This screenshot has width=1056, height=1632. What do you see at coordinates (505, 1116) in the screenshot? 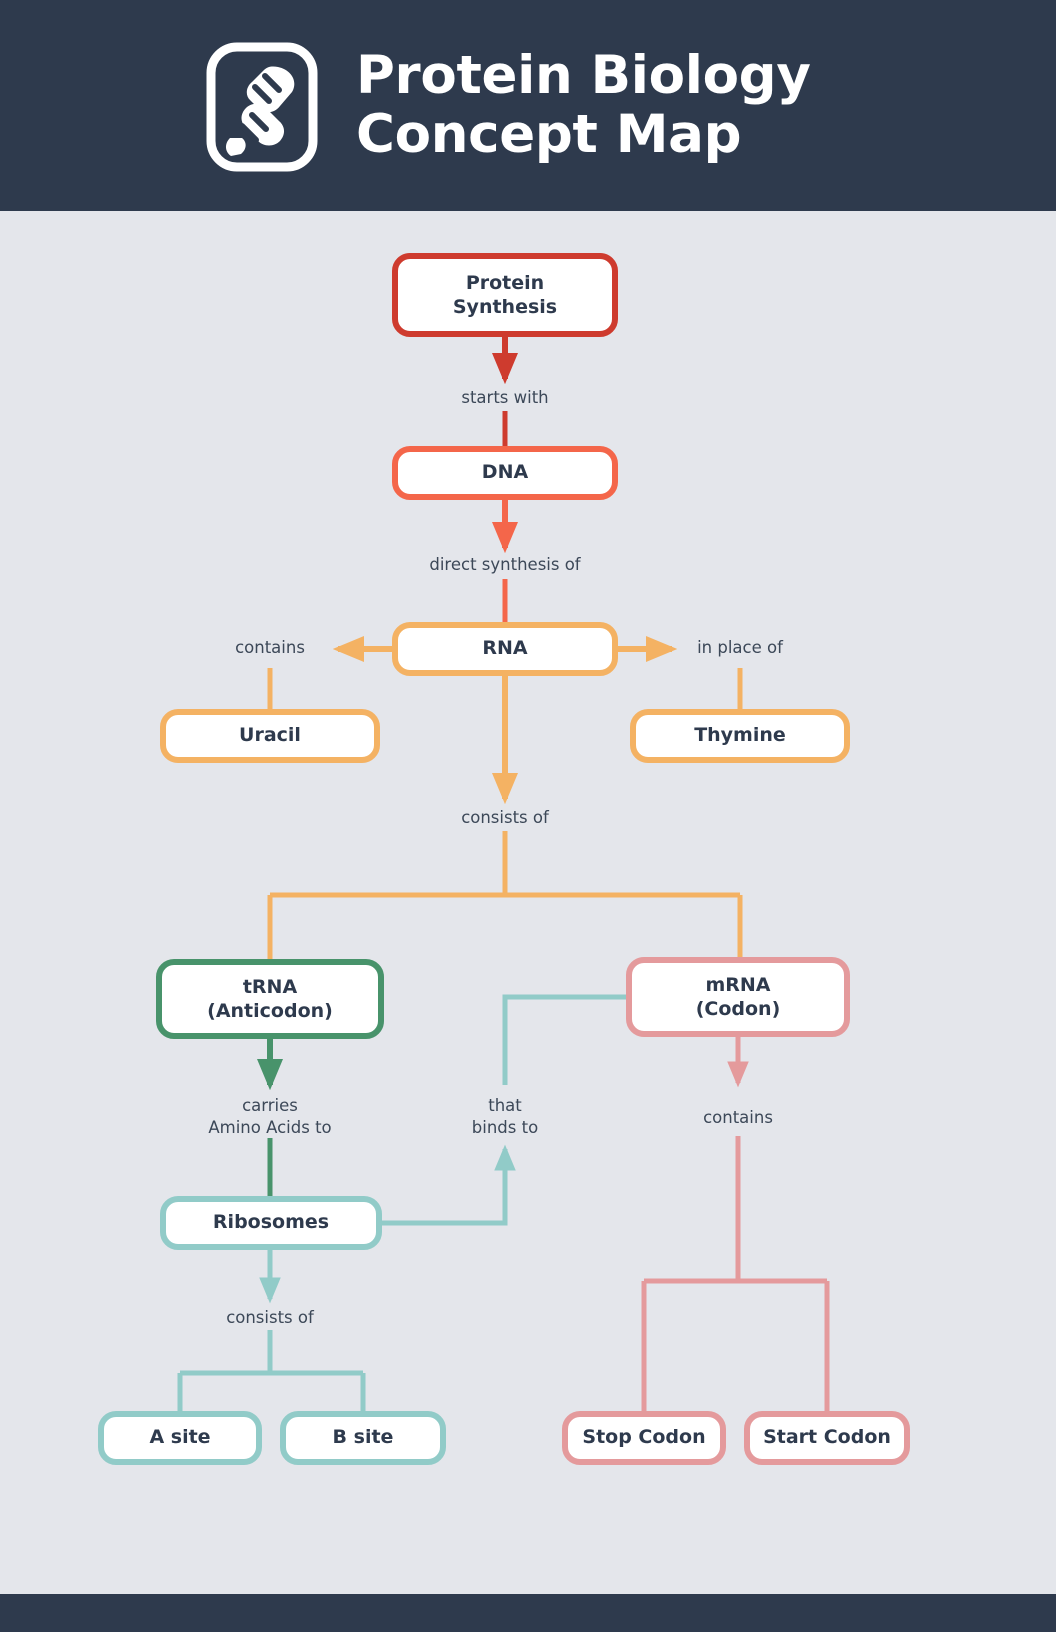
I see `edge-label-that-binds-to: that binds to` at bounding box center [505, 1116].